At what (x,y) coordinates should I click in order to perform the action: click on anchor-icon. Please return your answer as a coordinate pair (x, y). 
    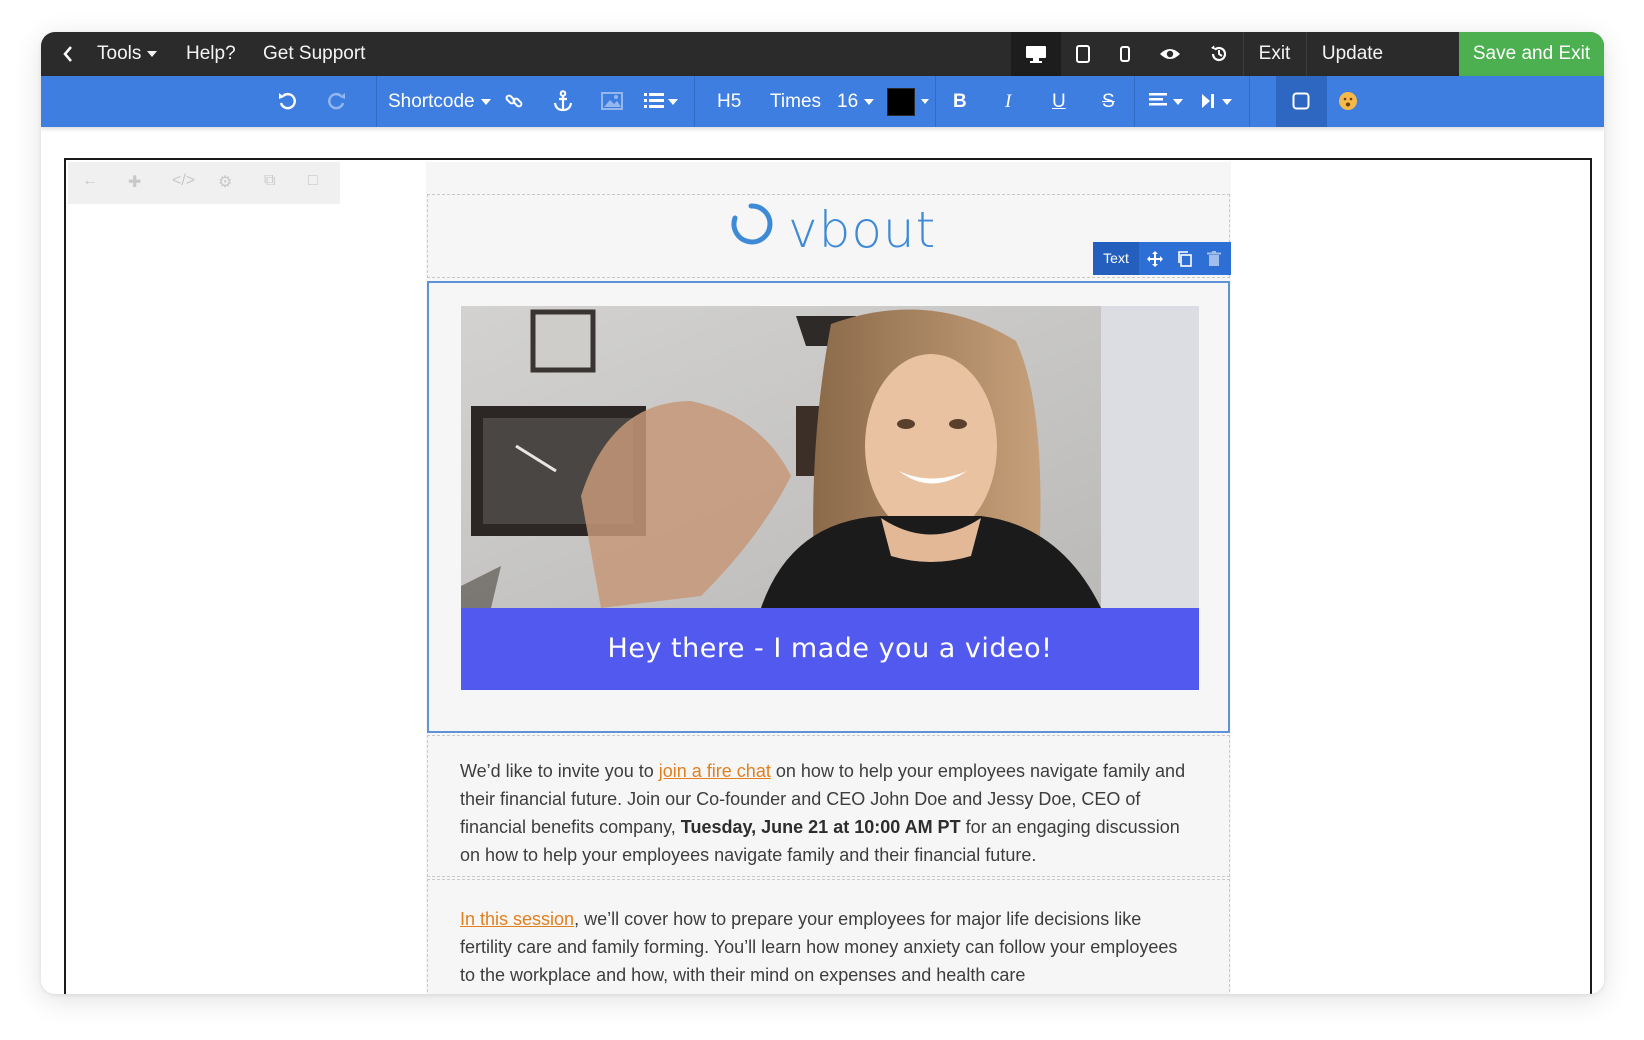
    Looking at the image, I should click on (563, 101).